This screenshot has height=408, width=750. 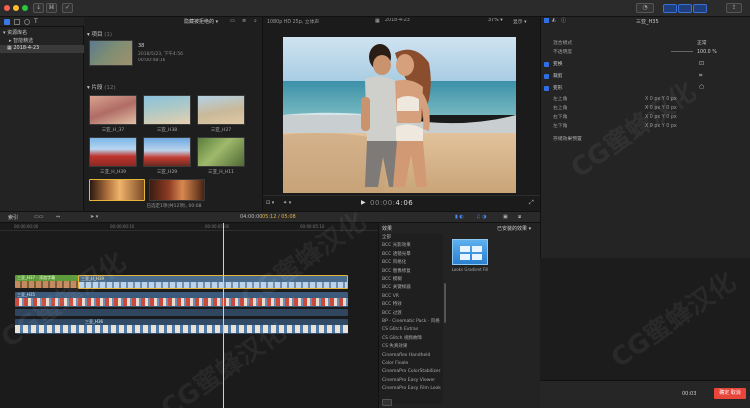 I want to click on corner-row: 右上角 X 0 px Y 0 px, so click(x=645, y=108).